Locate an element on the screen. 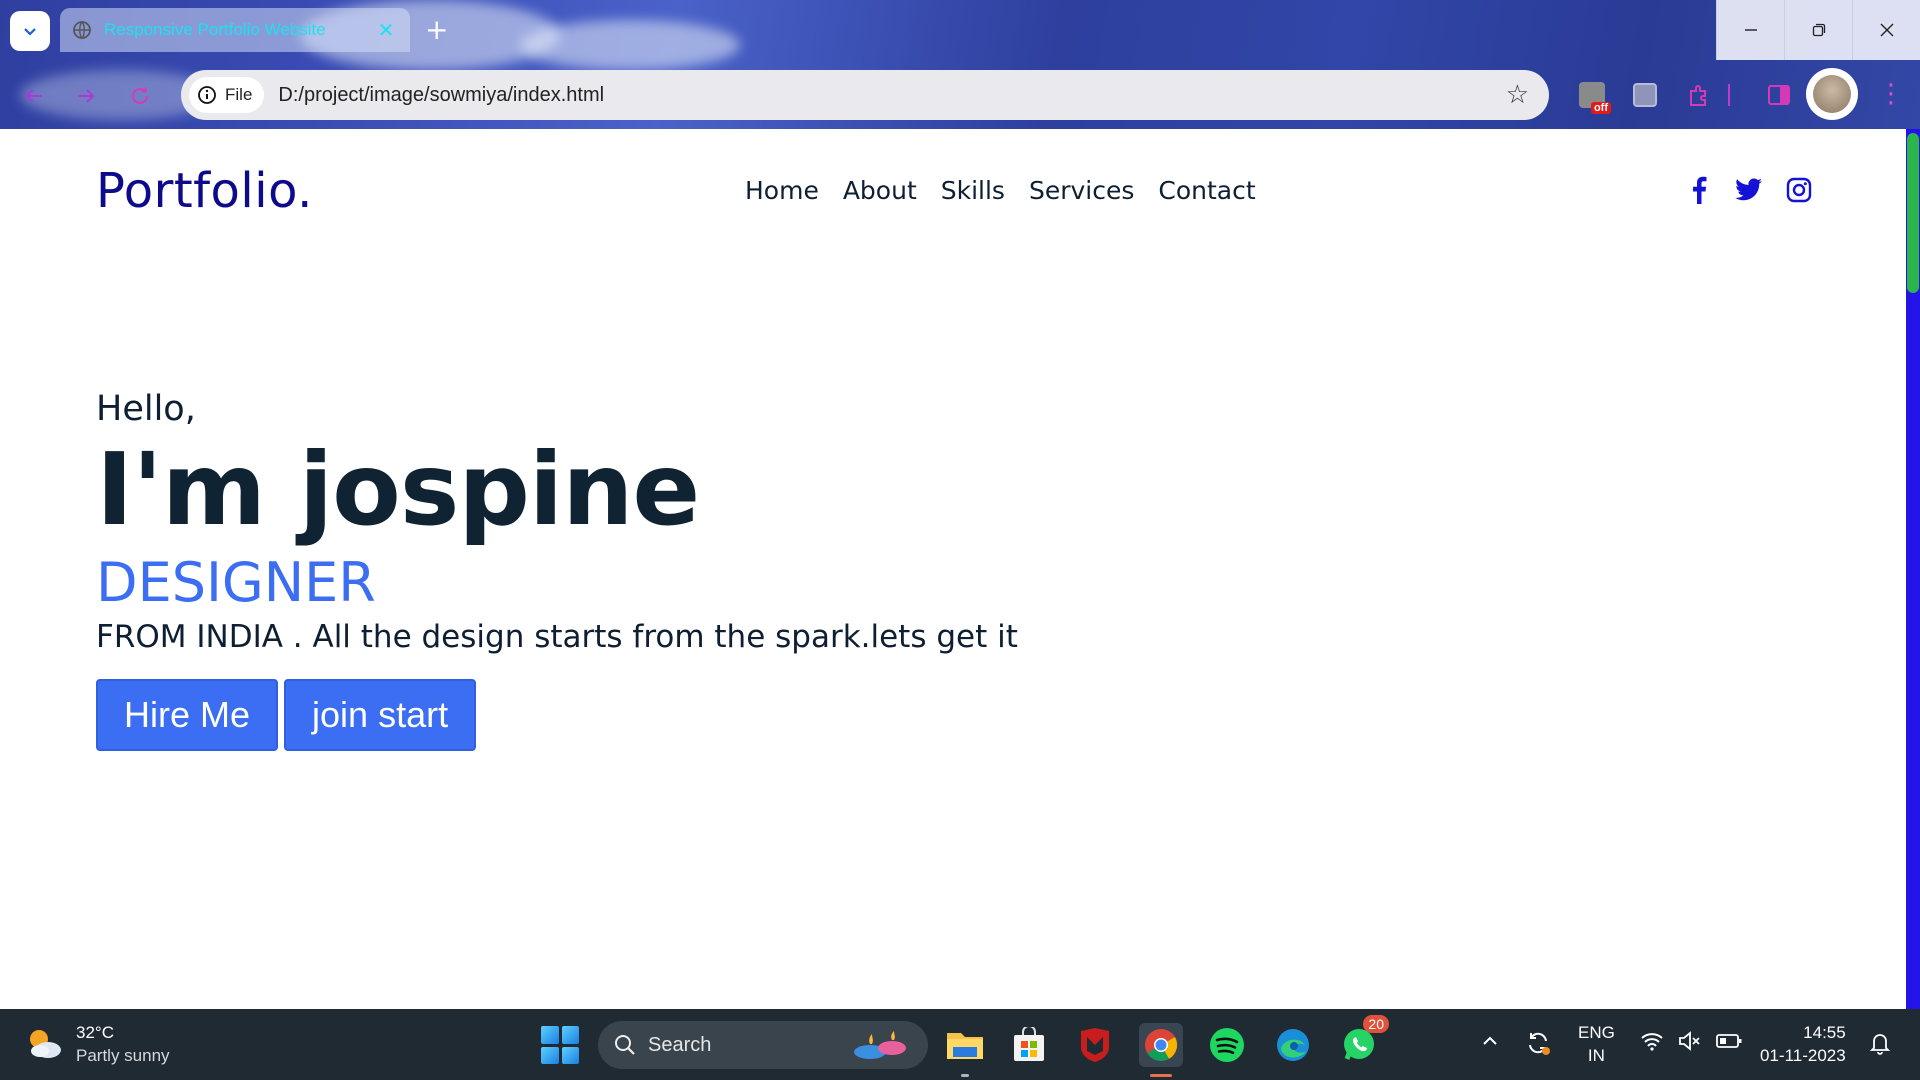  taskbar-file-explorer is located at coordinates (965, 1050).